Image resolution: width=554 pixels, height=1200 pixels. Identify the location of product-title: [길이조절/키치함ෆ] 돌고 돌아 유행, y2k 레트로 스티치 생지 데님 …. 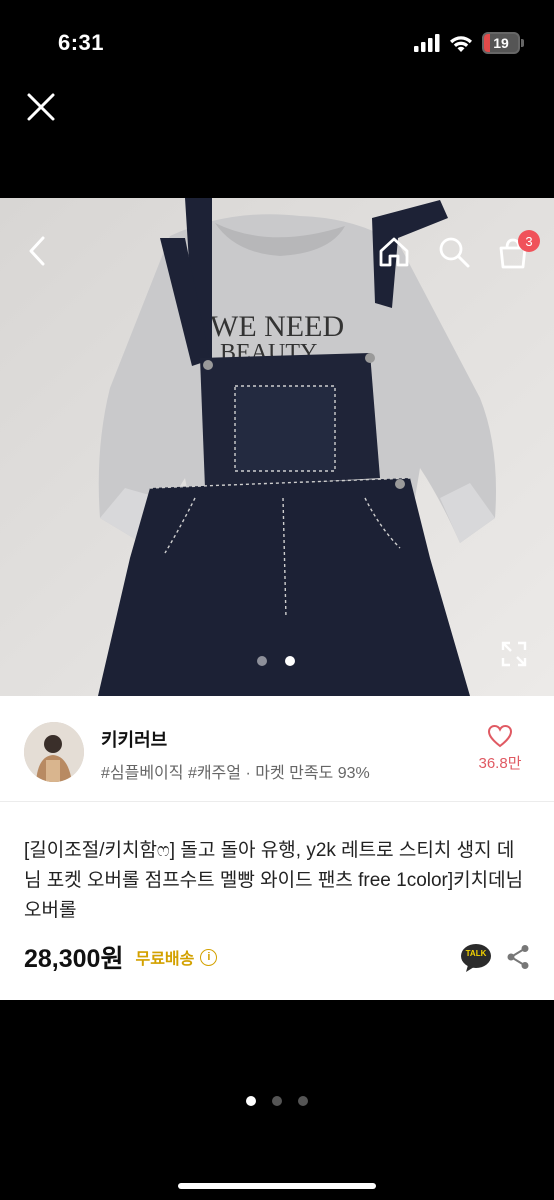
(274, 880).